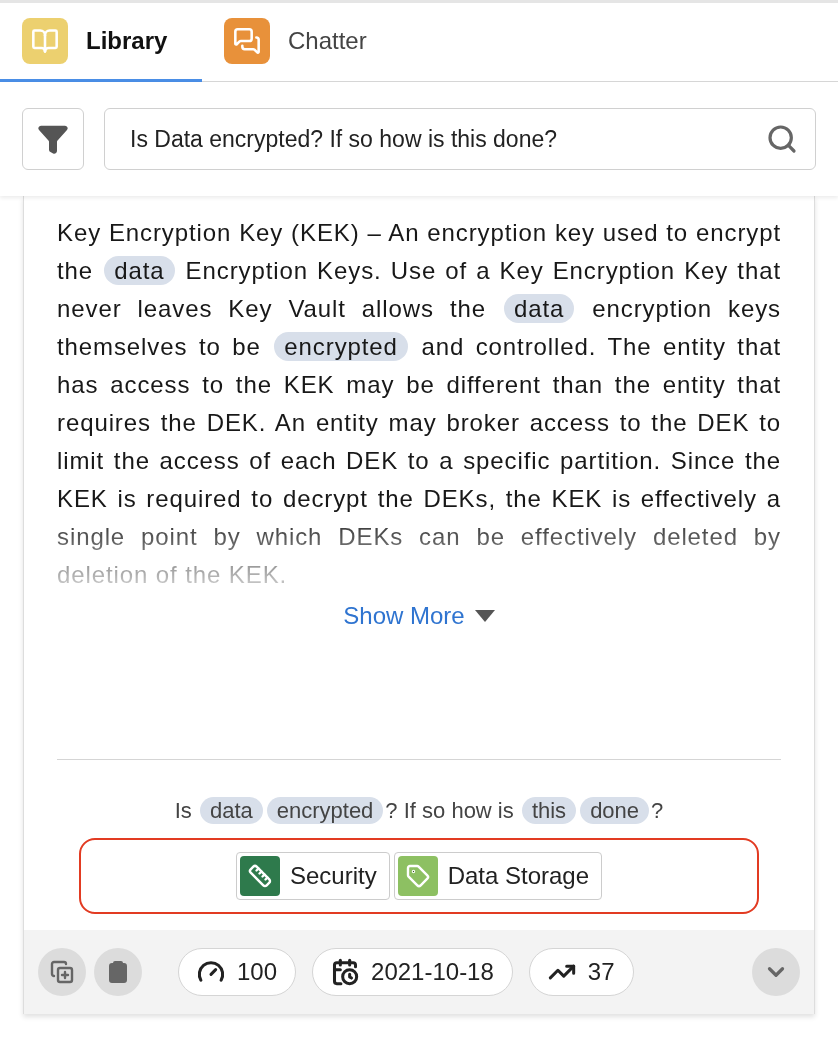 The image size is (838, 1040). What do you see at coordinates (419, 616) in the screenshot?
I see `show-more-link: Show More` at bounding box center [419, 616].